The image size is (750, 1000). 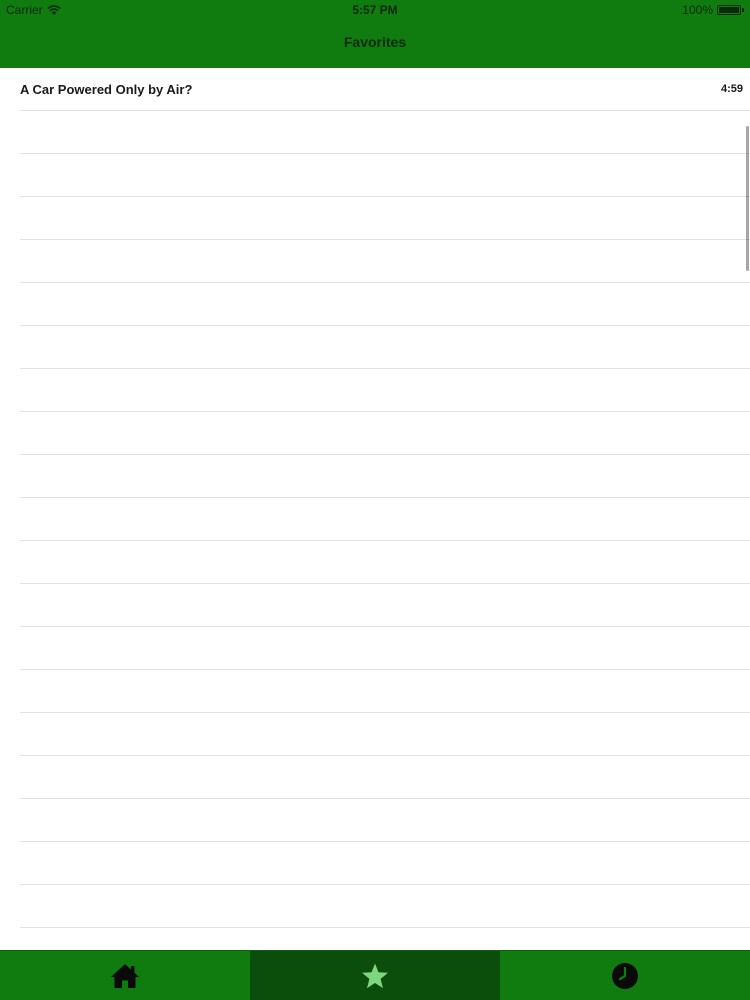 What do you see at coordinates (697, 10) in the screenshot?
I see `battery-percent: 100%` at bounding box center [697, 10].